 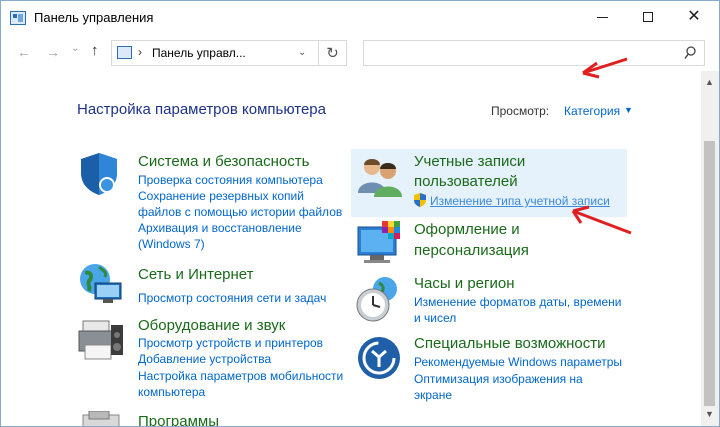 What do you see at coordinates (53, 52) in the screenshot?
I see `forward-arrow-icon: →` at bounding box center [53, 52].